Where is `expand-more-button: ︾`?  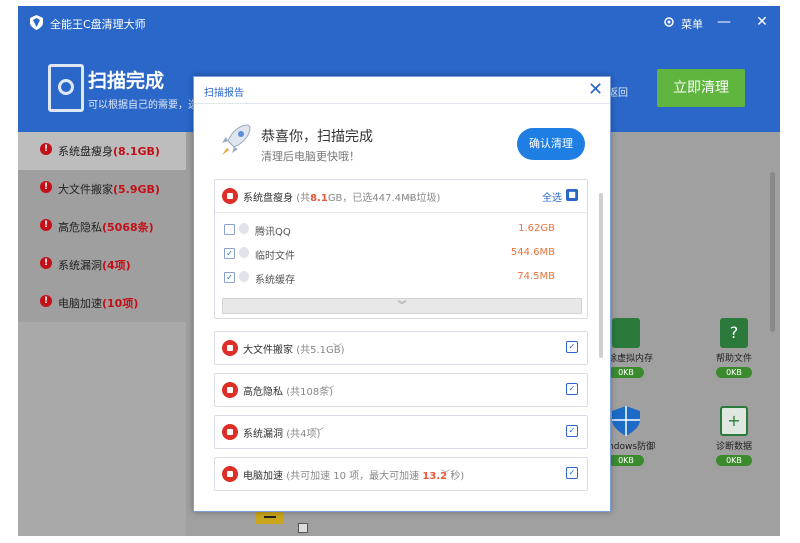 expand-more-button: ︾ is located at coordinates (402, 306).